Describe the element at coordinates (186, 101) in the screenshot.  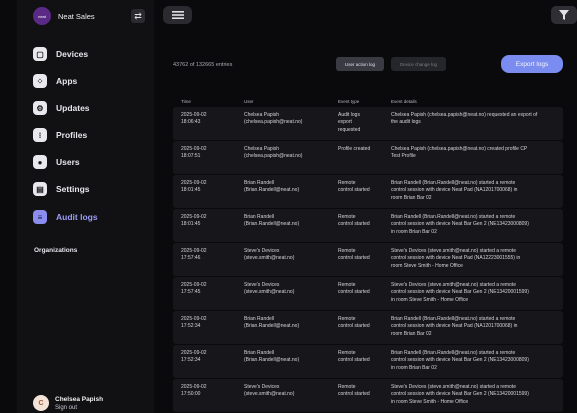
I see `header-time: Time` at that location.